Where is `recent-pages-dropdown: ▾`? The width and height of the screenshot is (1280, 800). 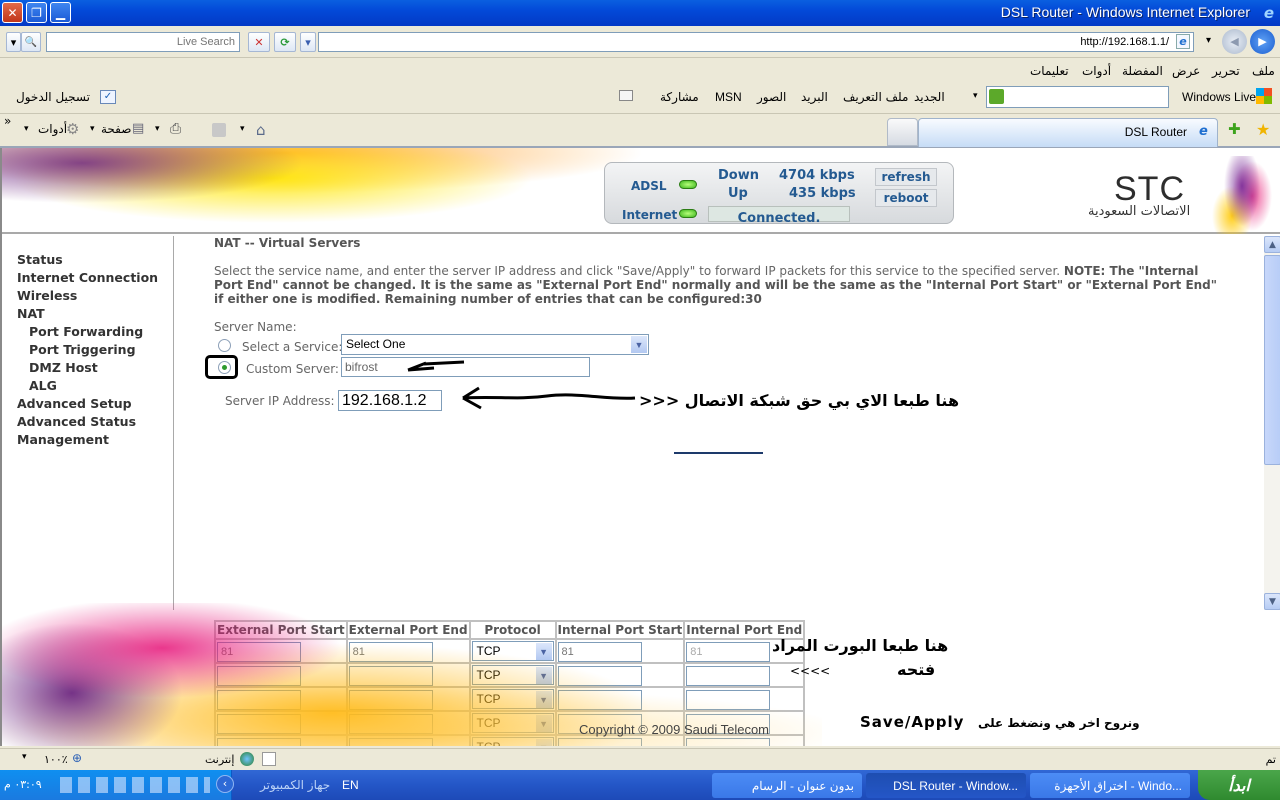
recent-pages-dropdown: ▾ is located at coordinates (1208, 40).